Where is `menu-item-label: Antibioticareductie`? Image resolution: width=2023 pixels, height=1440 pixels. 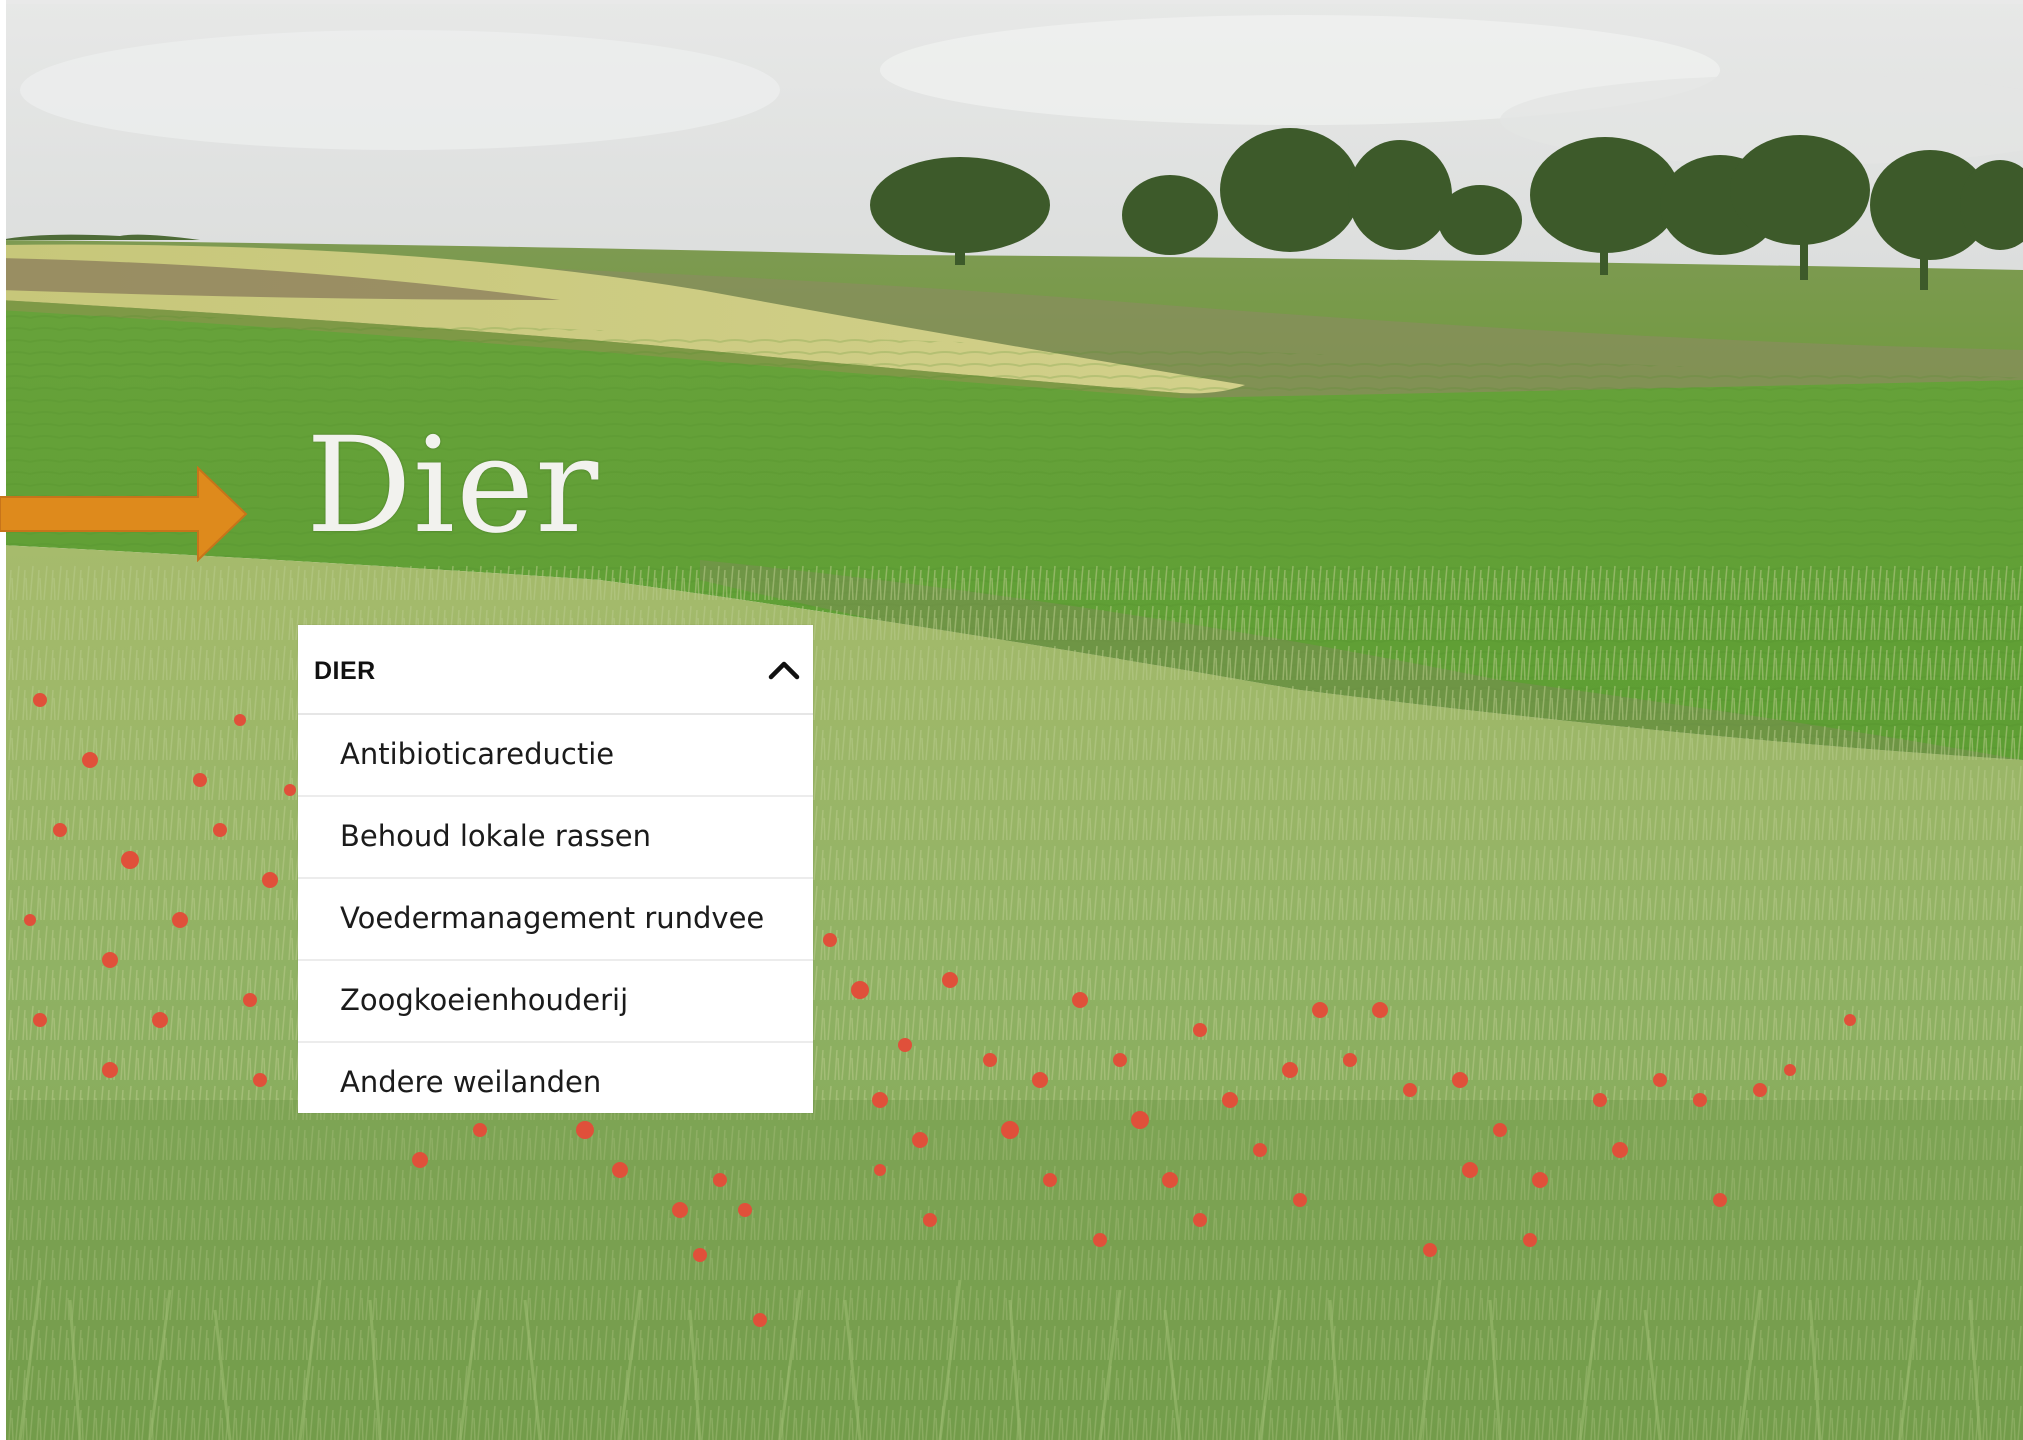 menu-item-label: Antibioticareductie is located at coordinates (477, 754).